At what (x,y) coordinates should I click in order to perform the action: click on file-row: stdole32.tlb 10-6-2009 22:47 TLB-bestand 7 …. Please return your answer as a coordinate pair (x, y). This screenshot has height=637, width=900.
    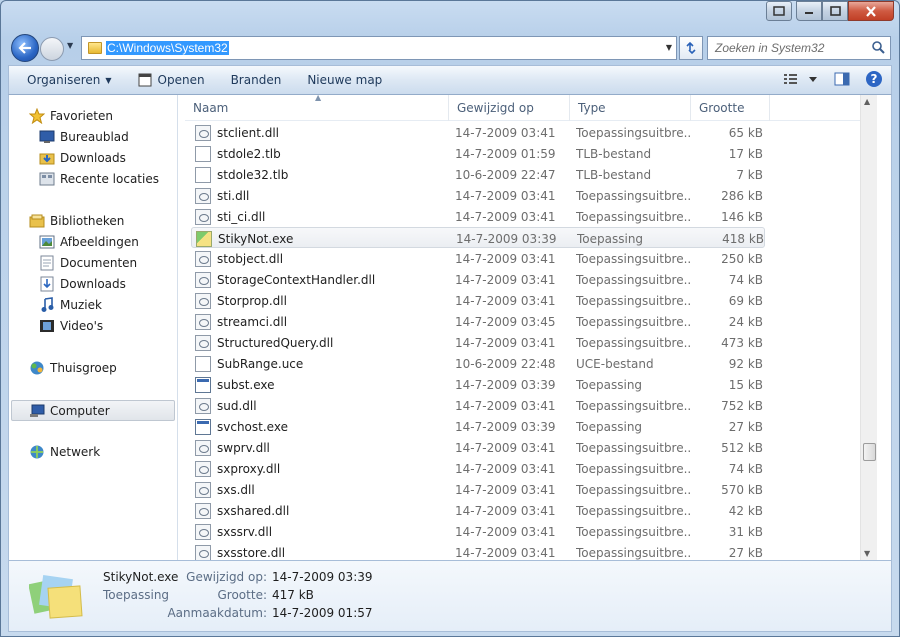
    Looking at the image, I should click on (478, 174).